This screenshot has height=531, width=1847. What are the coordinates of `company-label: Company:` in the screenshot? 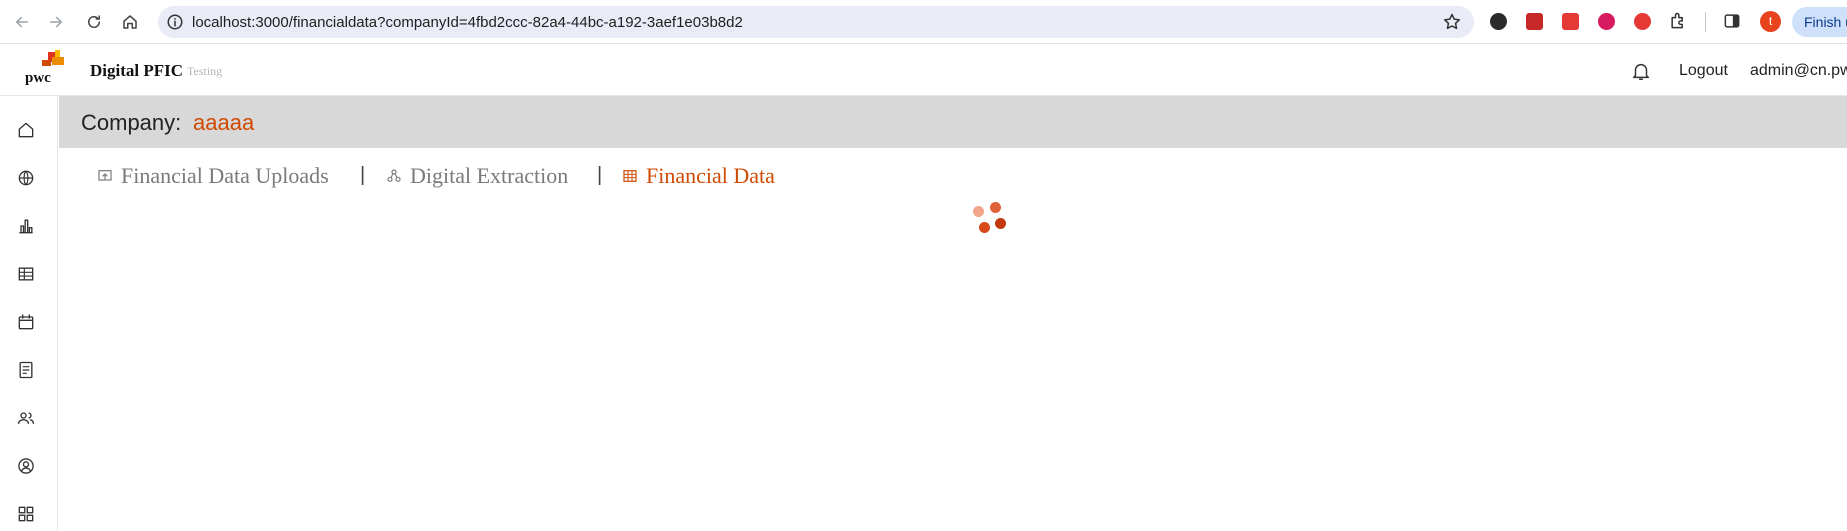 It's located at (131, 122).